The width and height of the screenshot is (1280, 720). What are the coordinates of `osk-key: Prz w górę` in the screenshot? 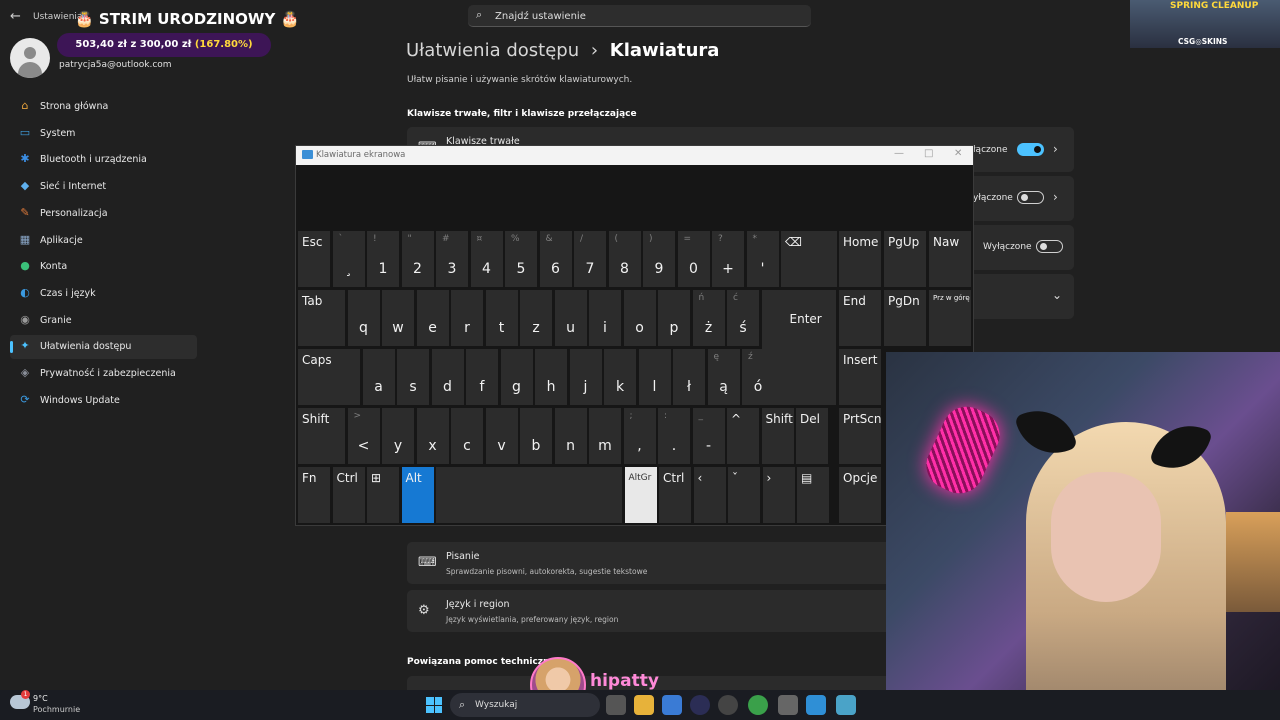 It's located at (950, 318).